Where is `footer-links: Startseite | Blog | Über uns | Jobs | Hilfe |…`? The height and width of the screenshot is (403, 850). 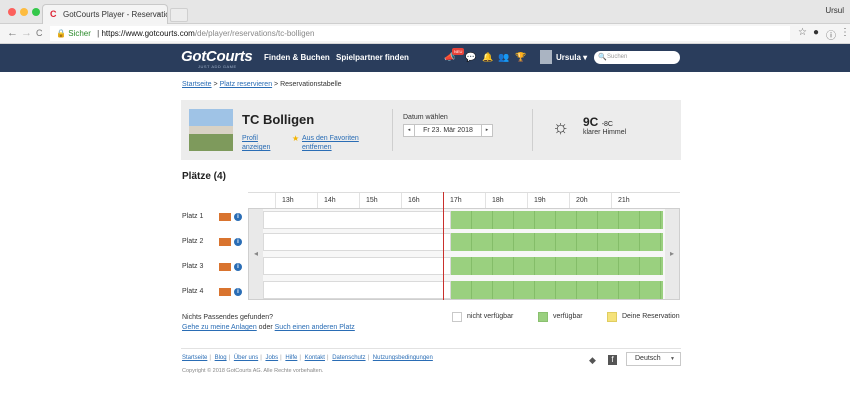 footer-links: Startseite | Blog | Über uns | Jobs | Hilfe |… is located at coordinates (307, 358).